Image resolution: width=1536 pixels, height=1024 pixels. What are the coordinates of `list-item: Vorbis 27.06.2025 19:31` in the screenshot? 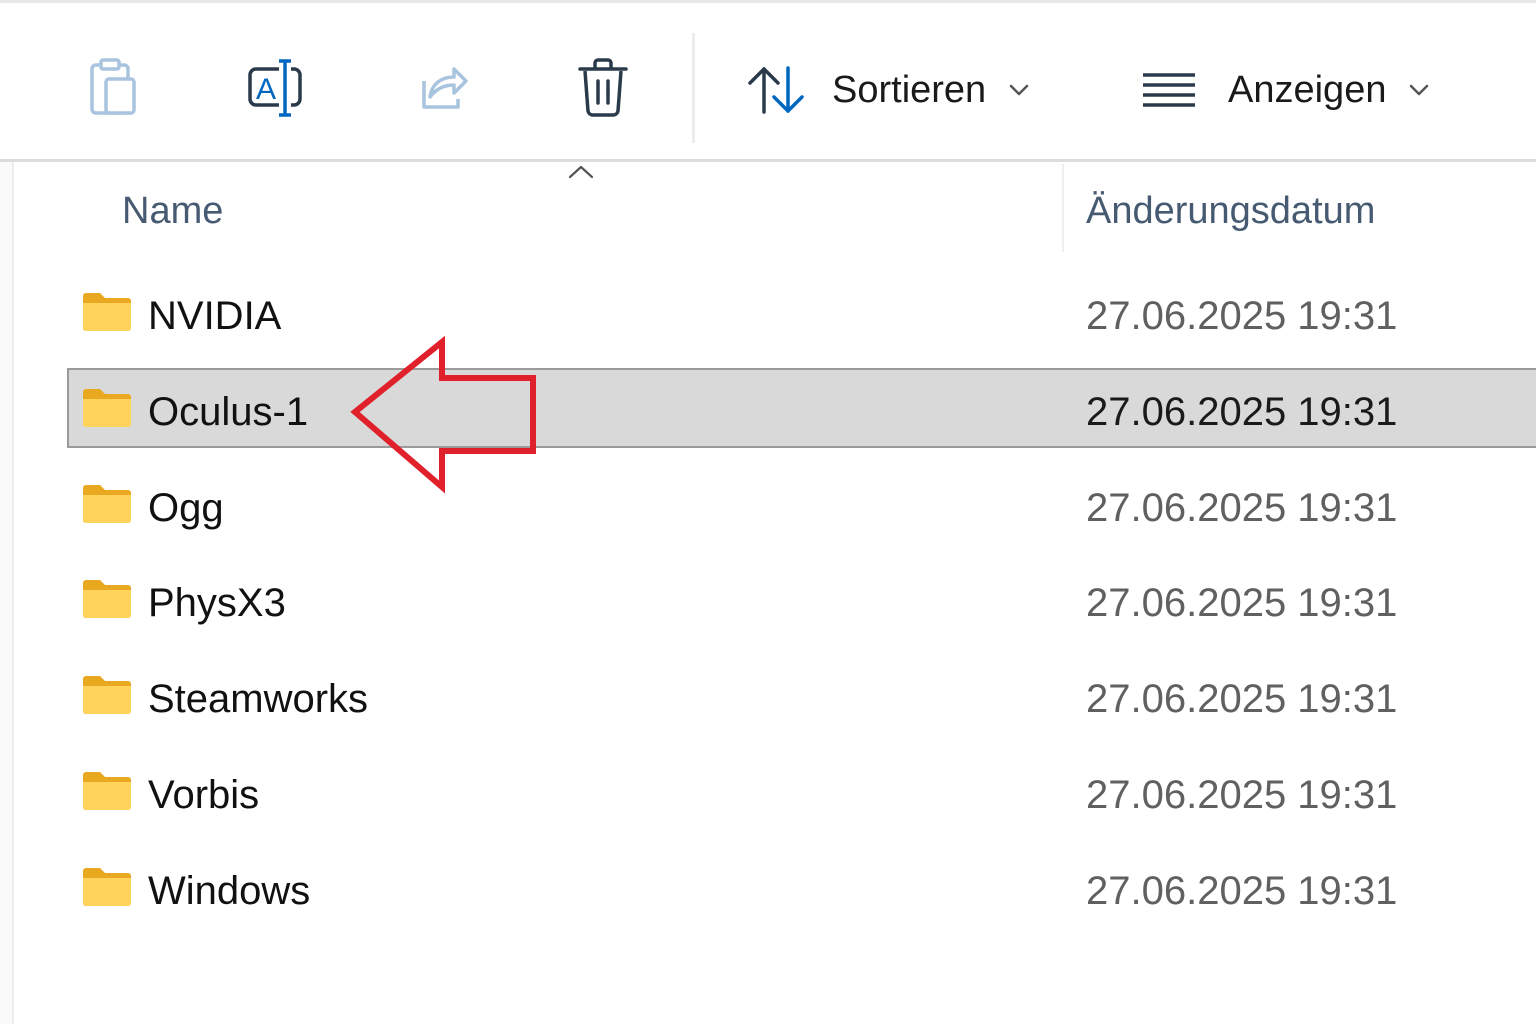 It's located at (768, 797).